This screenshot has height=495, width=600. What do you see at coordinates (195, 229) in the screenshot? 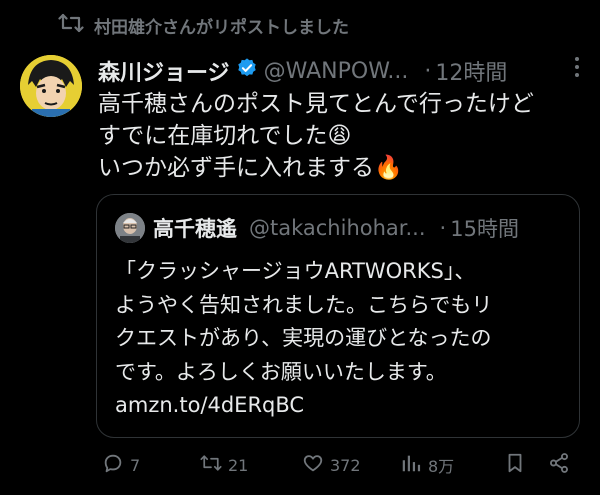
I see `quote-author-name: 高千穂遙` at bounding box center [195, 229].